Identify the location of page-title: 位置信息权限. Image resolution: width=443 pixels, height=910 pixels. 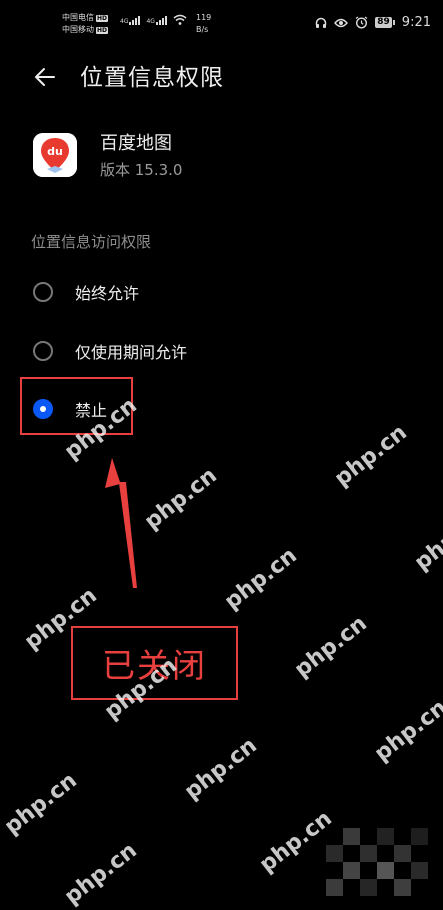
(152, 78).